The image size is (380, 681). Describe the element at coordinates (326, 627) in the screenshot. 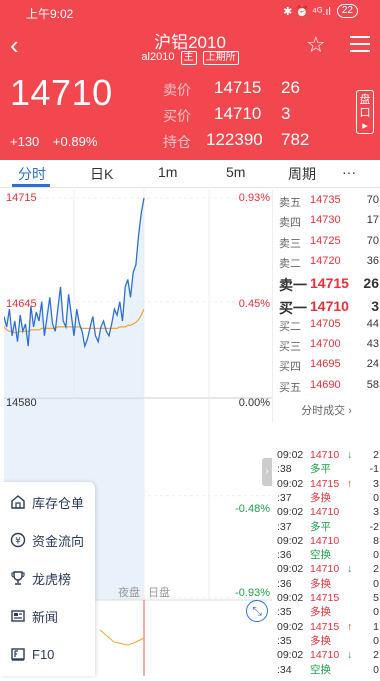

I see `trade-row: 09:02 14715 ↑ 1` at that location.